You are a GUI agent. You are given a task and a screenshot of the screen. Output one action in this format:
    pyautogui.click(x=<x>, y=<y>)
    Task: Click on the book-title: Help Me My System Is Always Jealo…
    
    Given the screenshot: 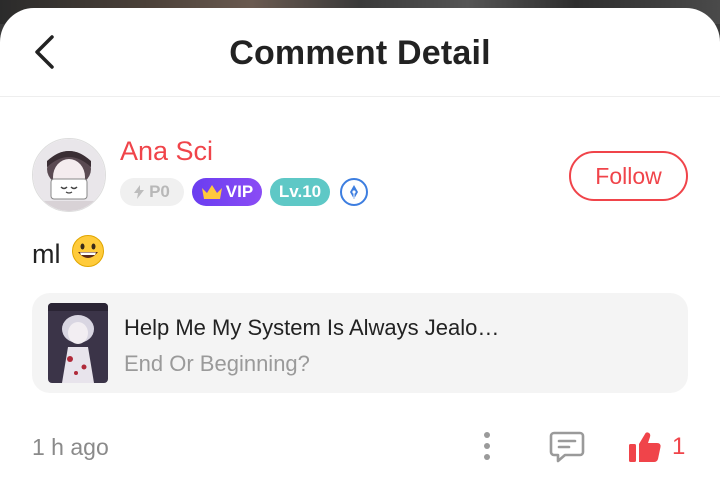 What is the action you would take?
    pyautogui.click(x=312, y=327)
    